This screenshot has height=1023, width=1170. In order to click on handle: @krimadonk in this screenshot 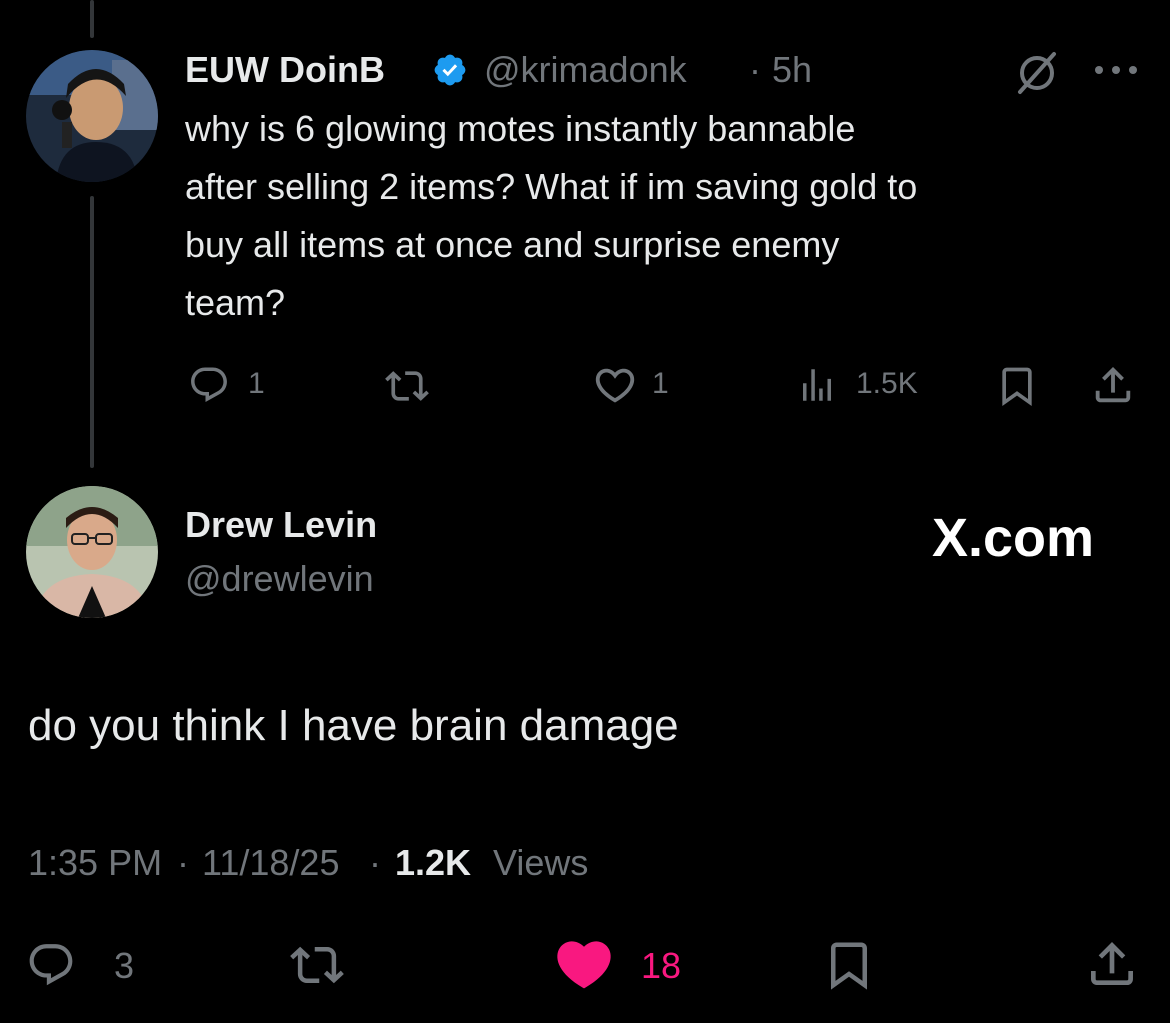, I will do `click(585, 70)`.